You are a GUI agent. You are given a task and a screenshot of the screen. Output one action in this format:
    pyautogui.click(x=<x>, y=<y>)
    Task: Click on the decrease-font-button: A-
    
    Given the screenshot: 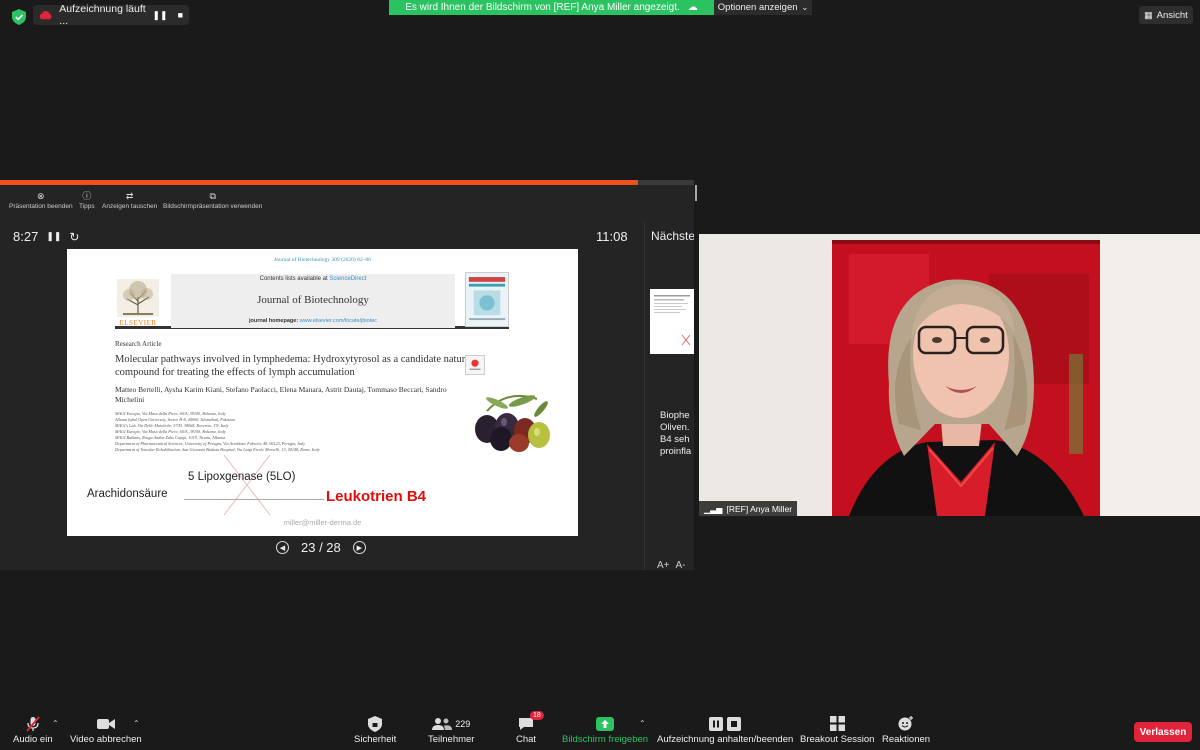 What is the action you would take?
    pyautogui.click(x=681, y=565)
    